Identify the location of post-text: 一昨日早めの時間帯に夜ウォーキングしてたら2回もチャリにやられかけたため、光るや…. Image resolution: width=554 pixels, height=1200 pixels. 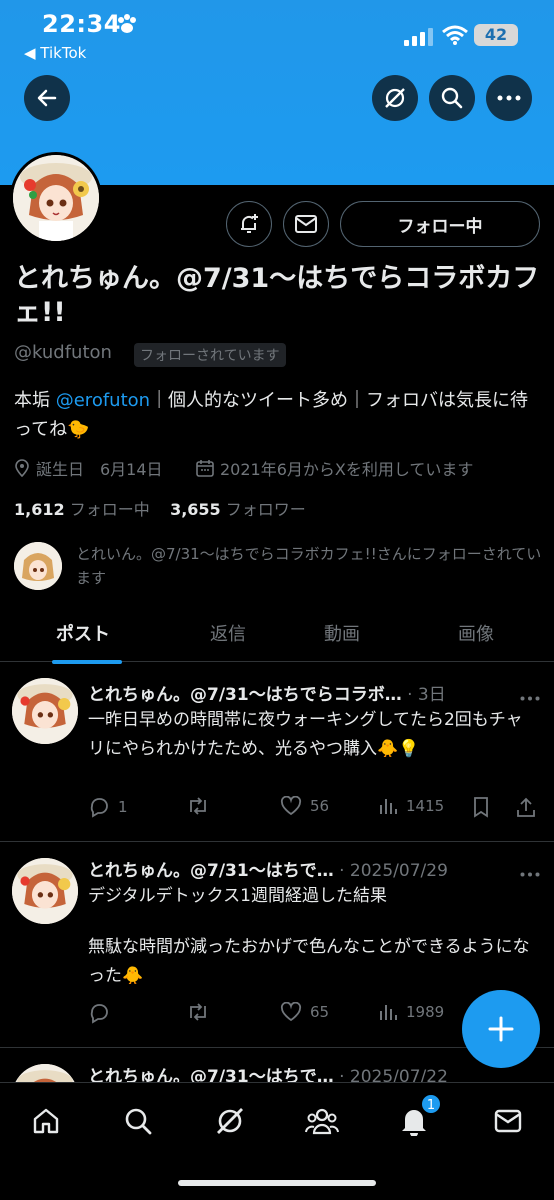
(305, 734).